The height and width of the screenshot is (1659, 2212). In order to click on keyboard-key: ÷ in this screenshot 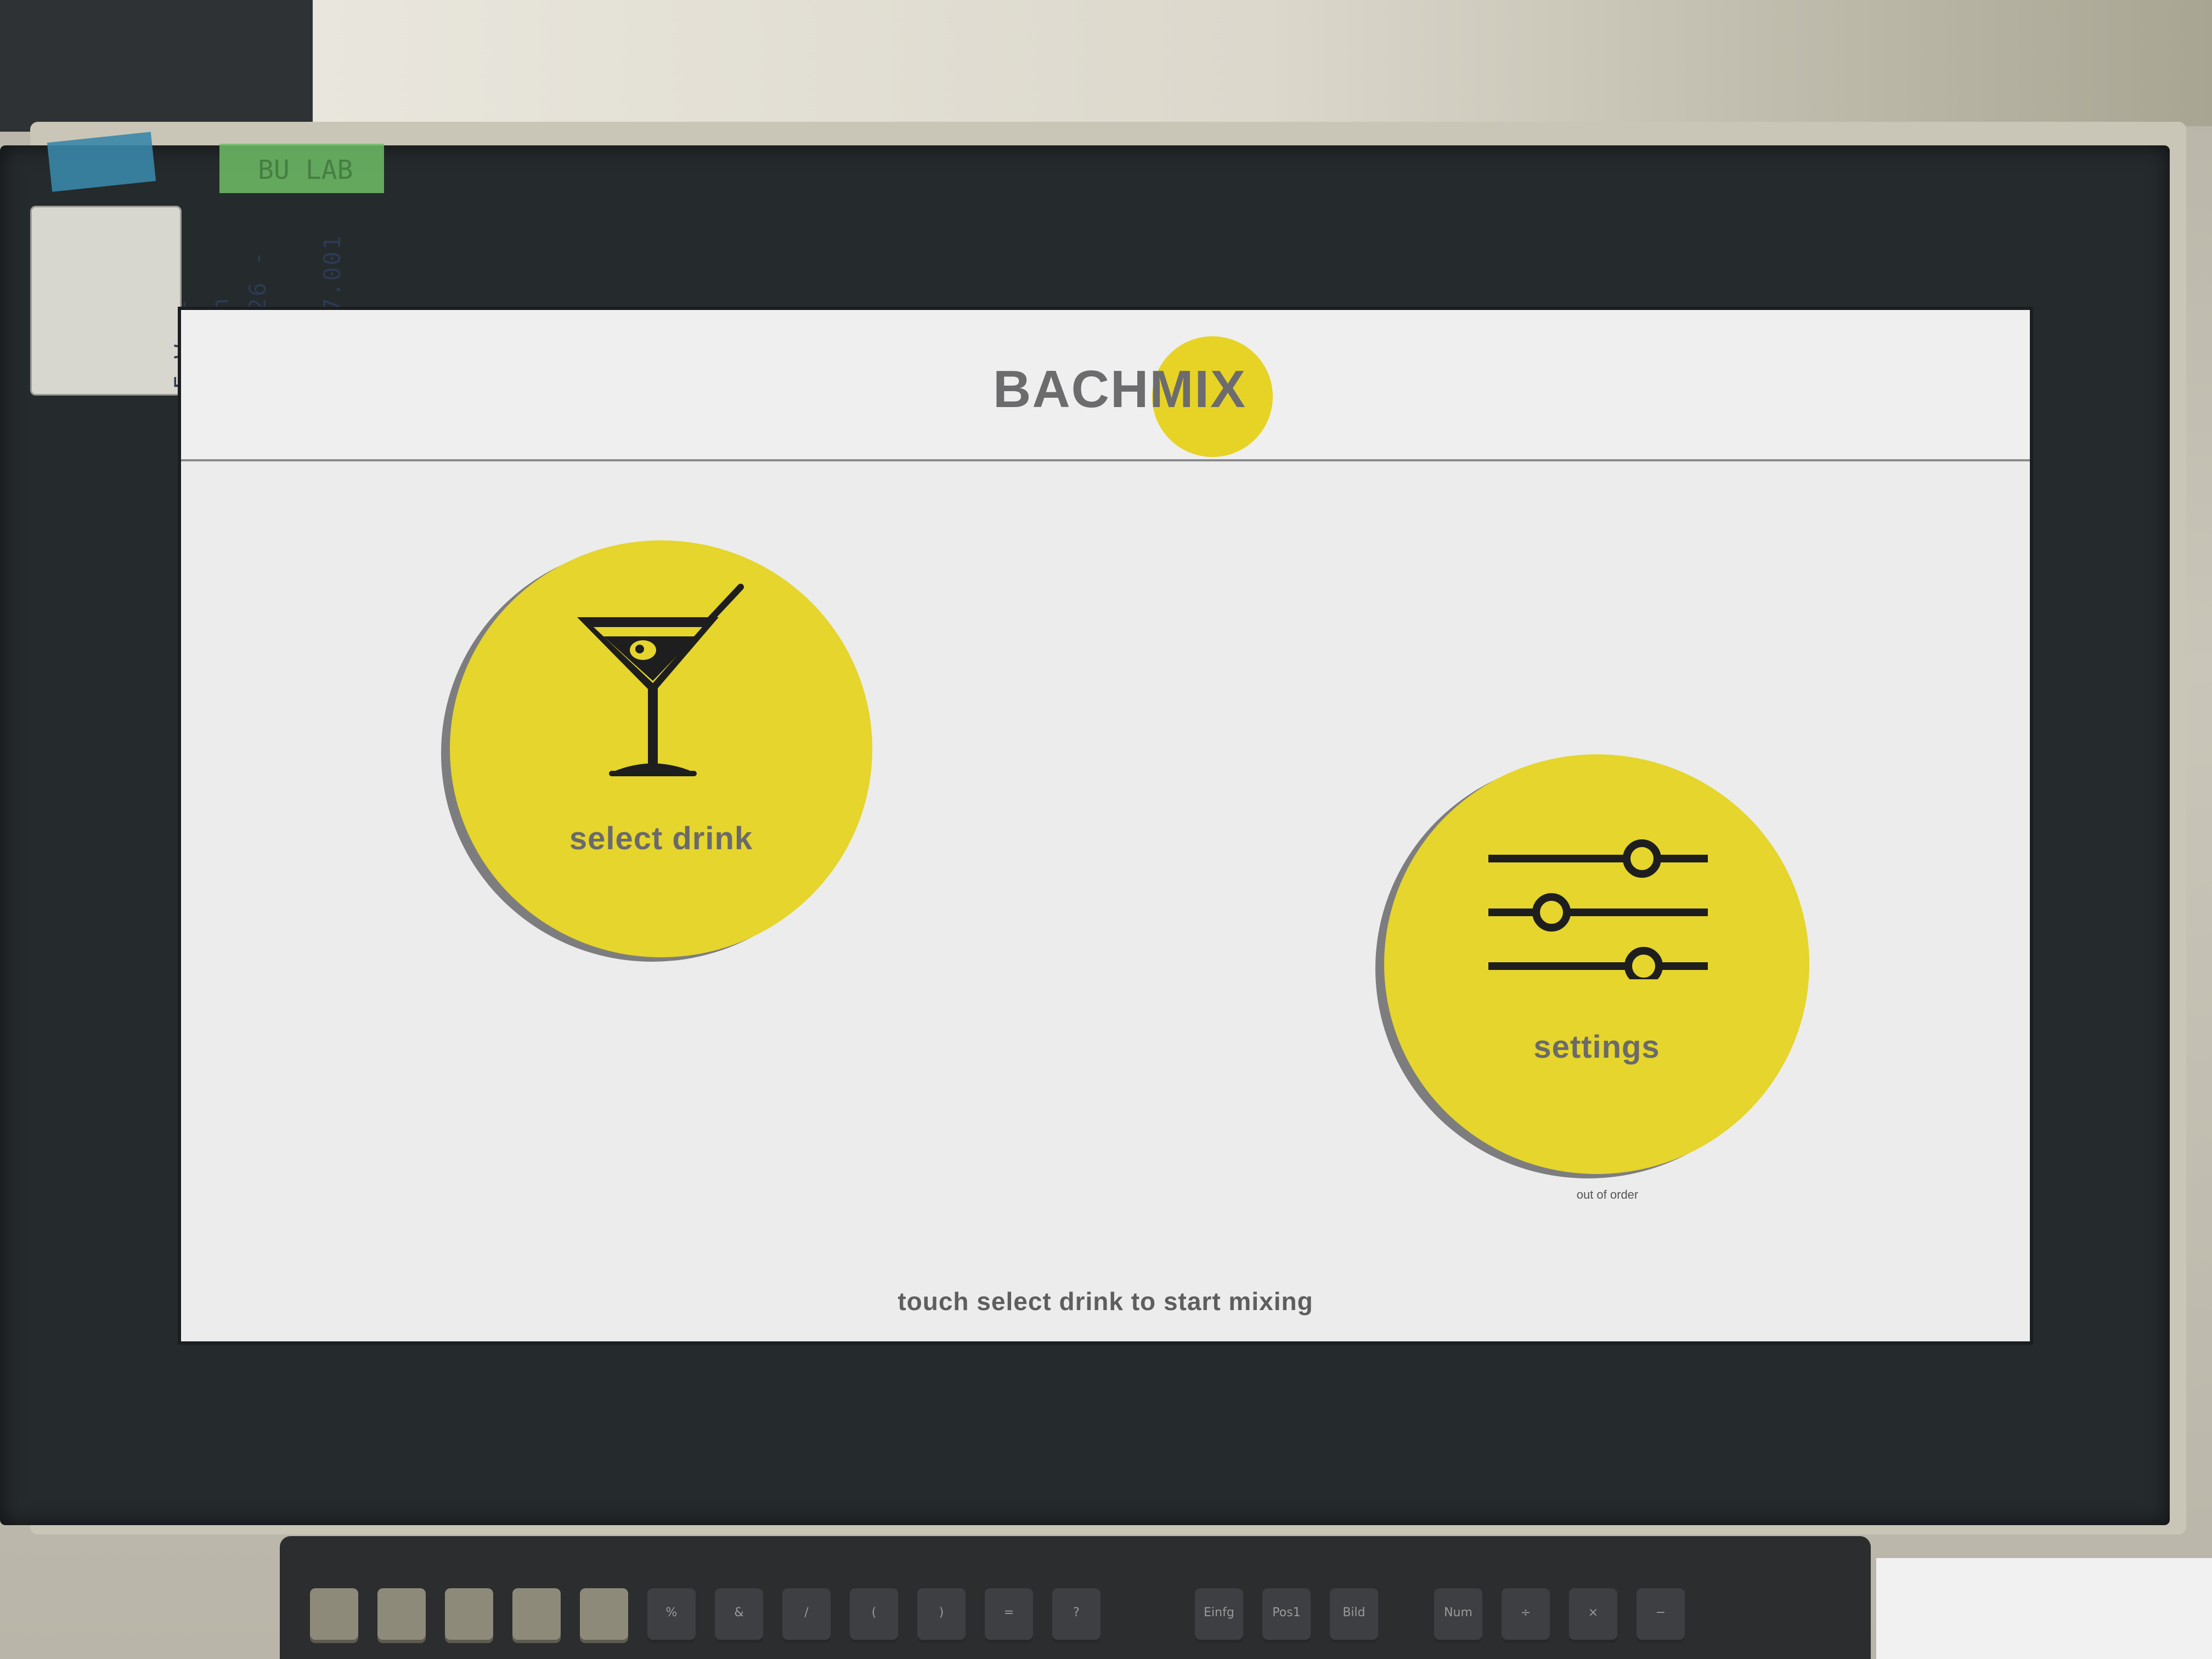, I will do `click(1526, 1616)`.